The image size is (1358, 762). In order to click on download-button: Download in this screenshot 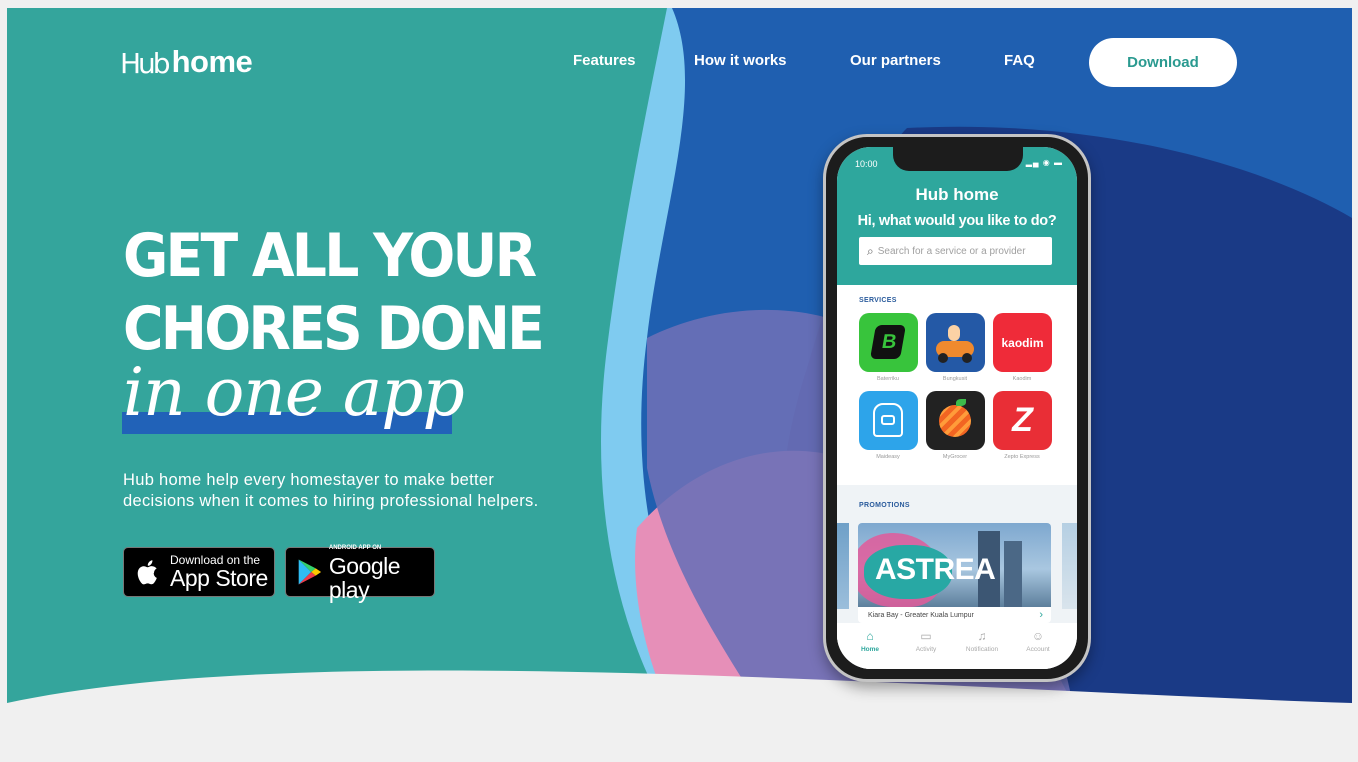, I will do `click(1163, 62)`.